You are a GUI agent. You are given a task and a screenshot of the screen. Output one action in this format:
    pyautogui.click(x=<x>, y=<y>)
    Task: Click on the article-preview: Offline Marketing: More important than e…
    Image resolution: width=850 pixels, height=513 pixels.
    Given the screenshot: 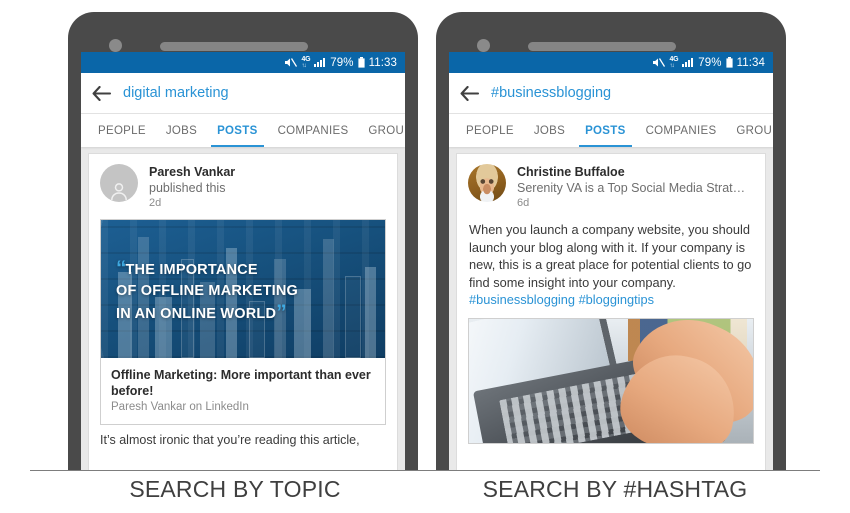 What is the action you would take?
    pyautogui.click(x=243, y=391)
    